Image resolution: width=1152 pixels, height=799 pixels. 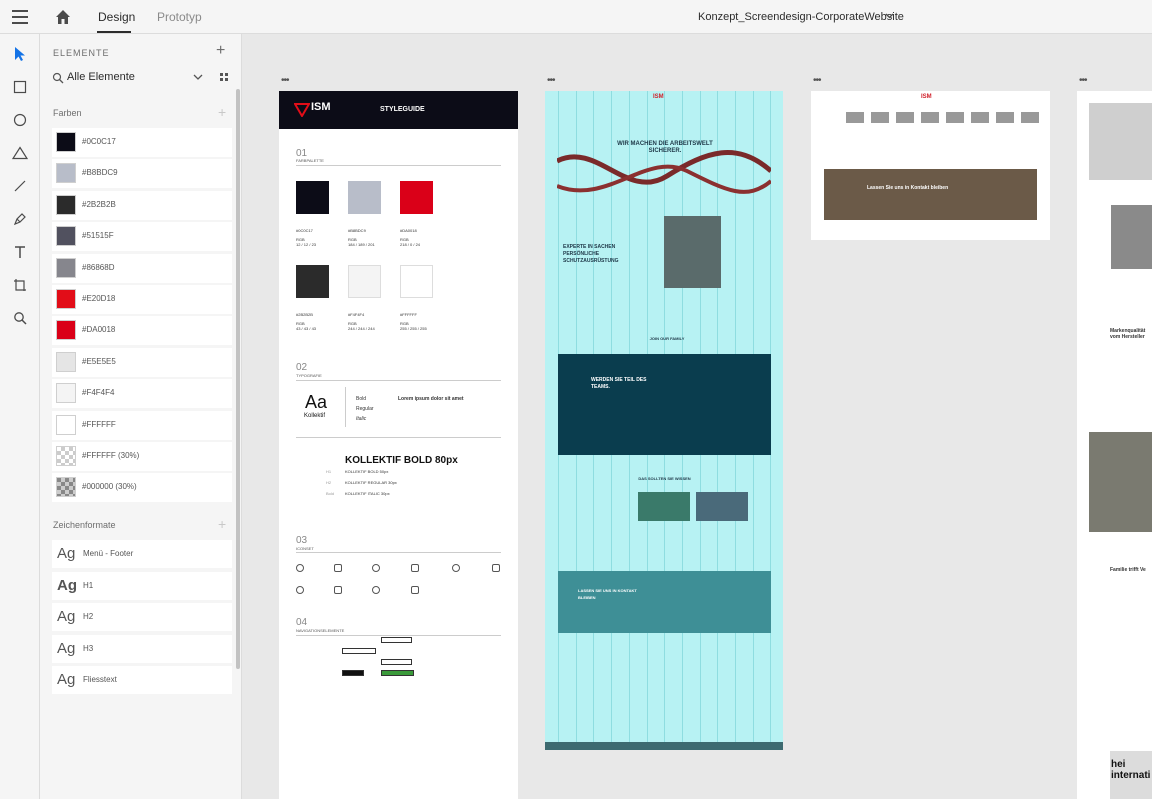 What do you see at coordinates (312, 281) in the screenshot?
I see `palette-swatch` at bounding box center [312, 281].